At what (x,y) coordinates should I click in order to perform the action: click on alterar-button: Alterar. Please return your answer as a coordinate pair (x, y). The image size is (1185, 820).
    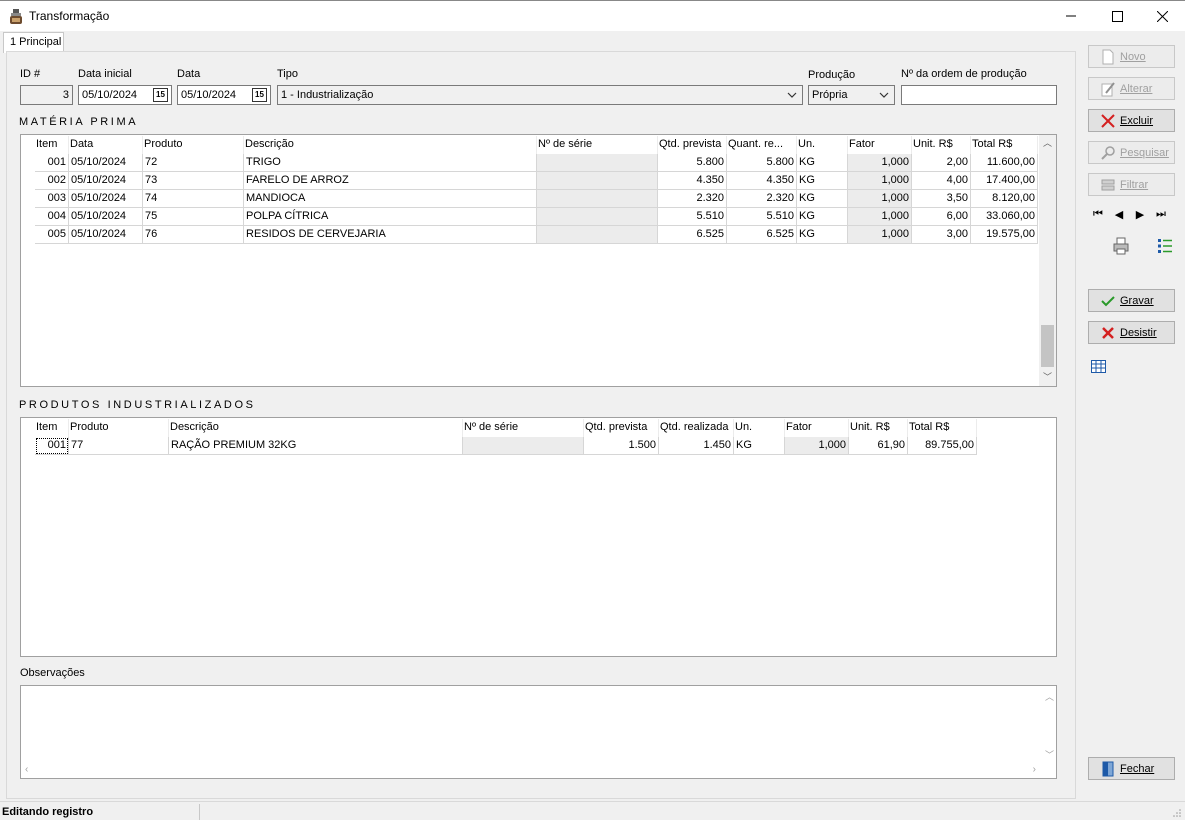
    Looking at the image, I should click on (1131, 88).